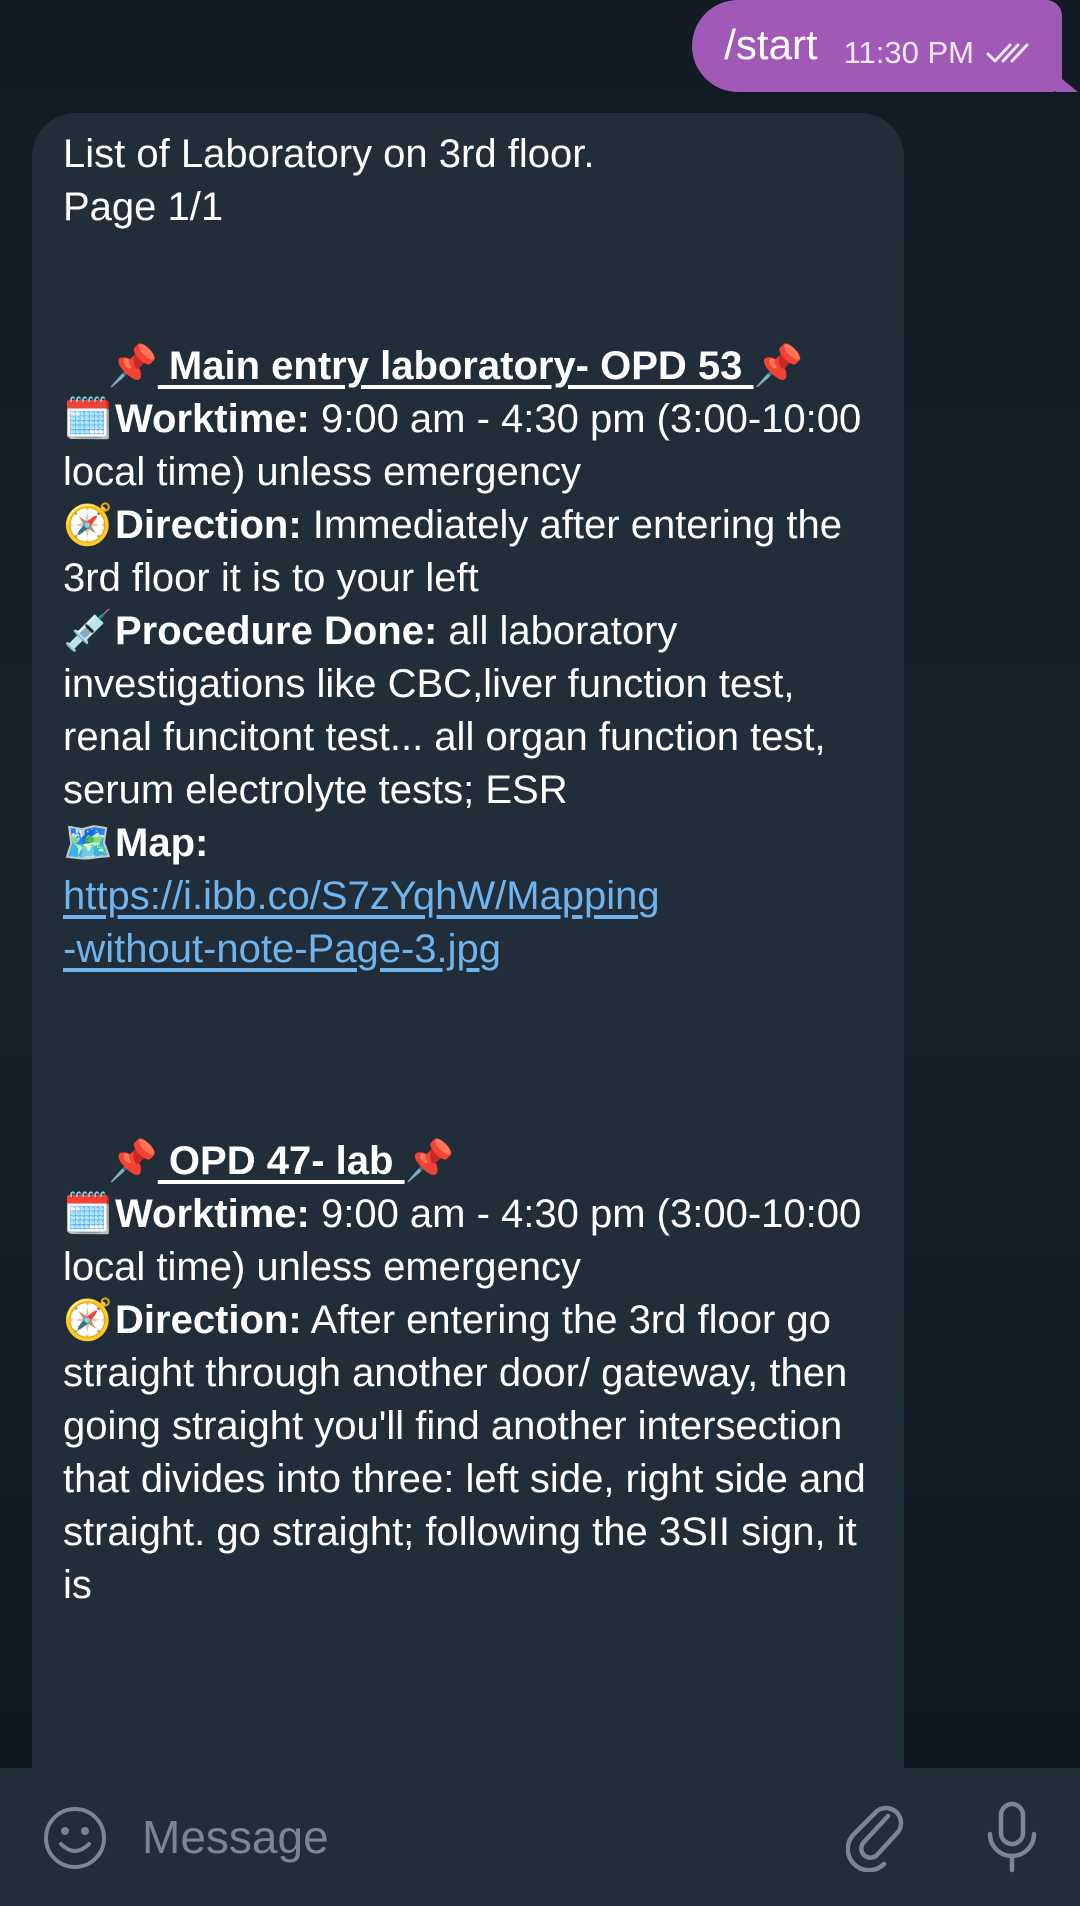  I want to click on message-input-bar: Message, so click(540, 1837).